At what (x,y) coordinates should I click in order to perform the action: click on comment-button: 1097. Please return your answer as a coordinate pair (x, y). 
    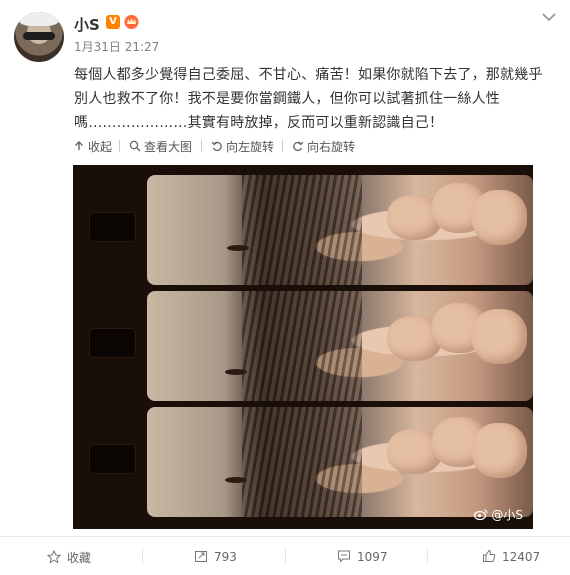
    Looking at the image, I should click on (362, 556).